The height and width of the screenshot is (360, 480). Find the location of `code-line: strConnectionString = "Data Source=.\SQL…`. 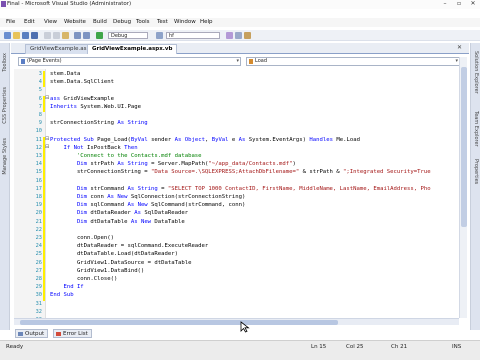

code-line: strConnectionString = "Data Source=.\SQL… is located at coordinates (240, 172).